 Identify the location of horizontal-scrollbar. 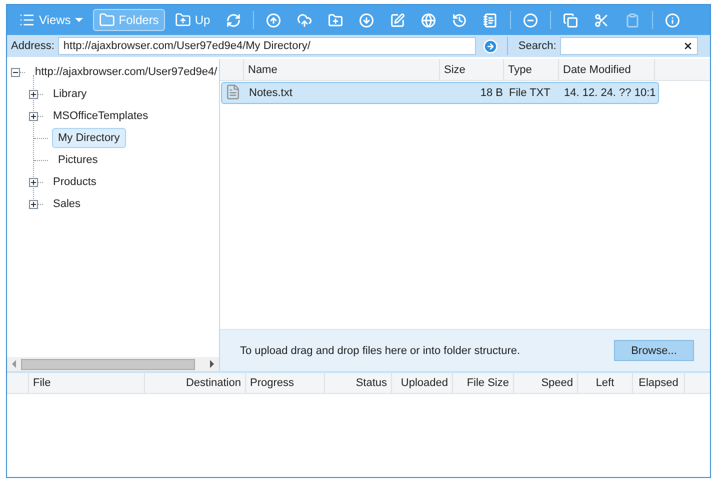
(113, 364).